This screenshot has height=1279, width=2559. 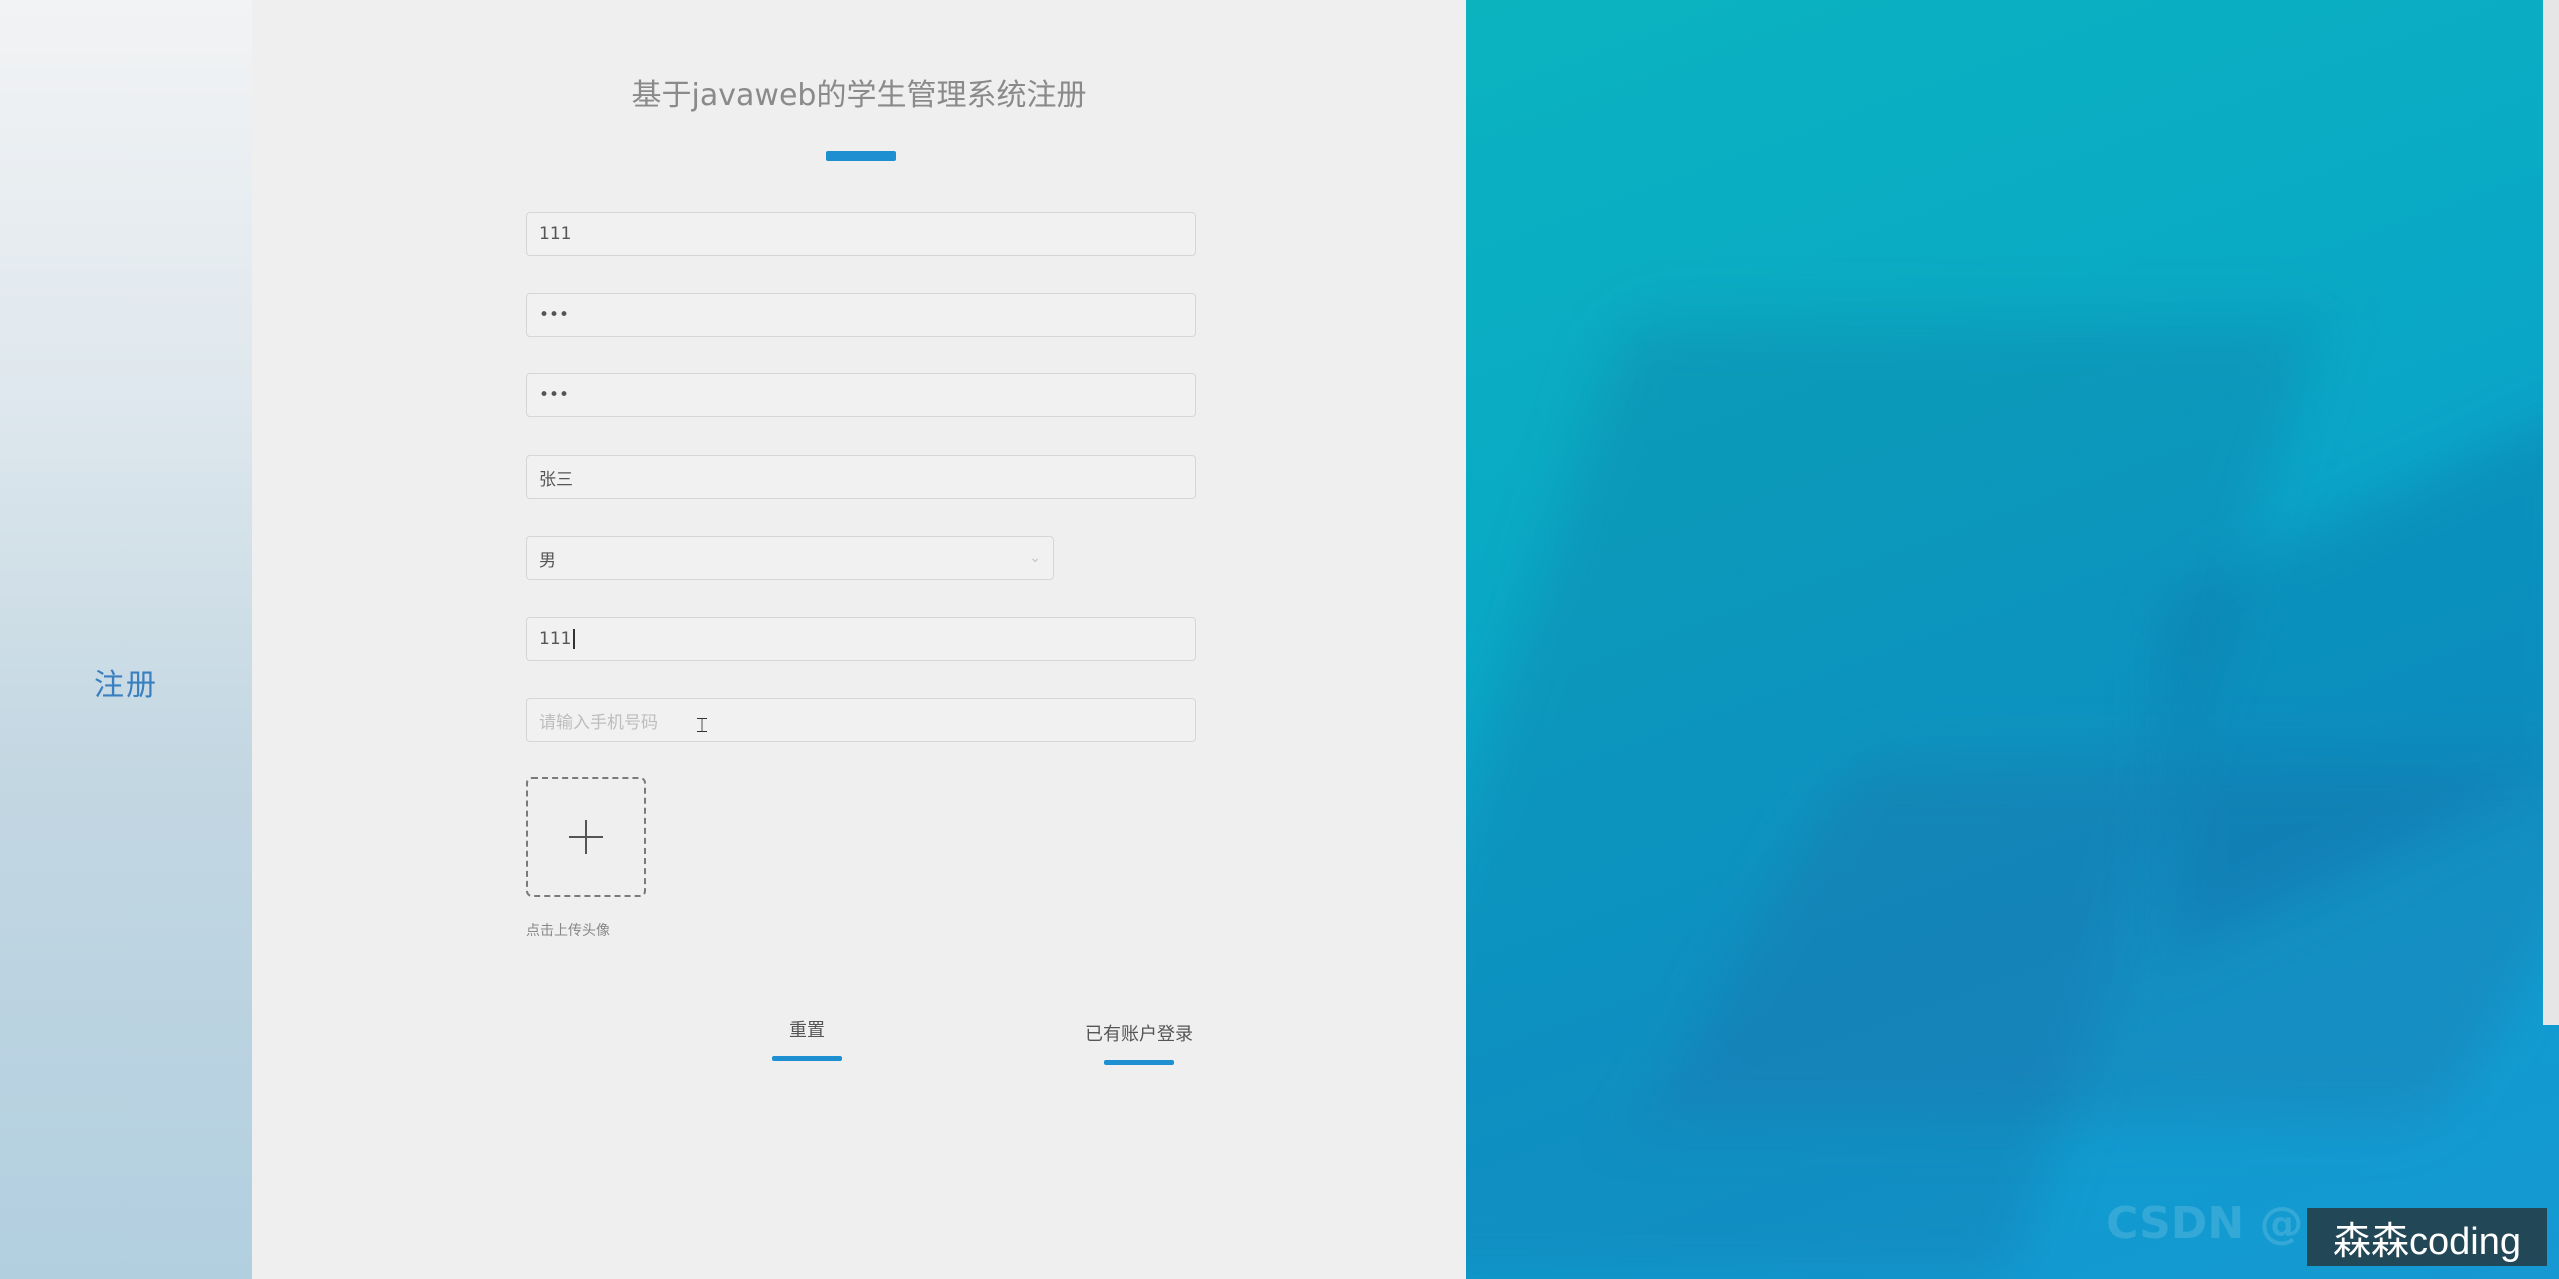 I want to click on phone-placeholder: 请输入手机号码, so click(x=598, y=722).